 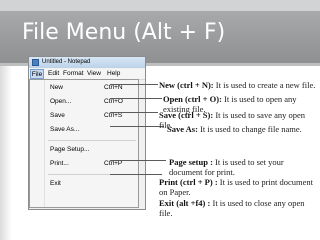 I want to click on window-titlebar: Untitled - Notepad, so click(x=87, y=62).